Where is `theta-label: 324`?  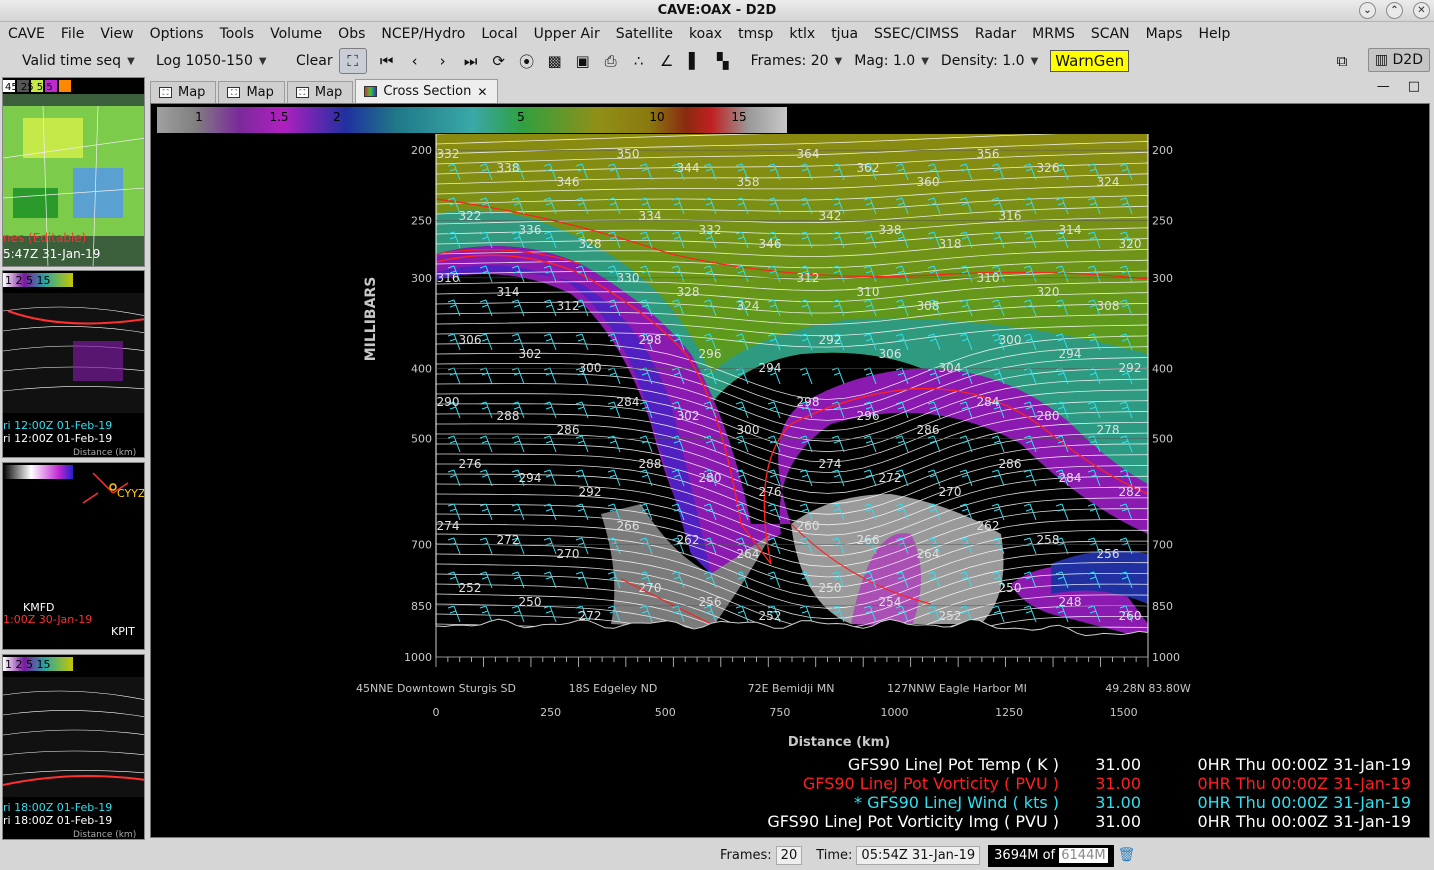 theta-label: 324 is located at coordinates (748, 306).